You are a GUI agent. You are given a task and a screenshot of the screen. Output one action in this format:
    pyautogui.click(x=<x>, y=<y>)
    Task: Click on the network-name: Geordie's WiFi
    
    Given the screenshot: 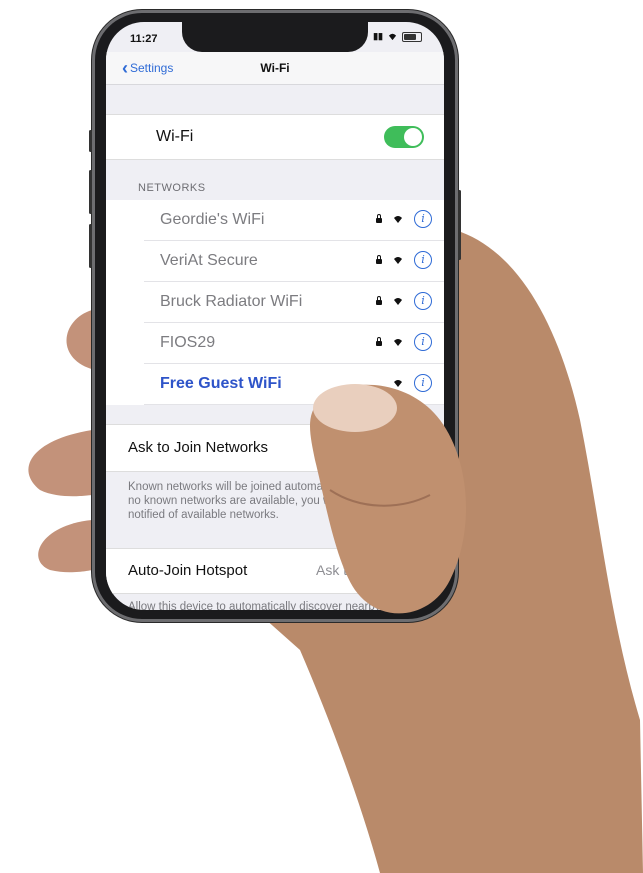 What is the action you would take?
    pyautogui.click(x=212, y=219)
    